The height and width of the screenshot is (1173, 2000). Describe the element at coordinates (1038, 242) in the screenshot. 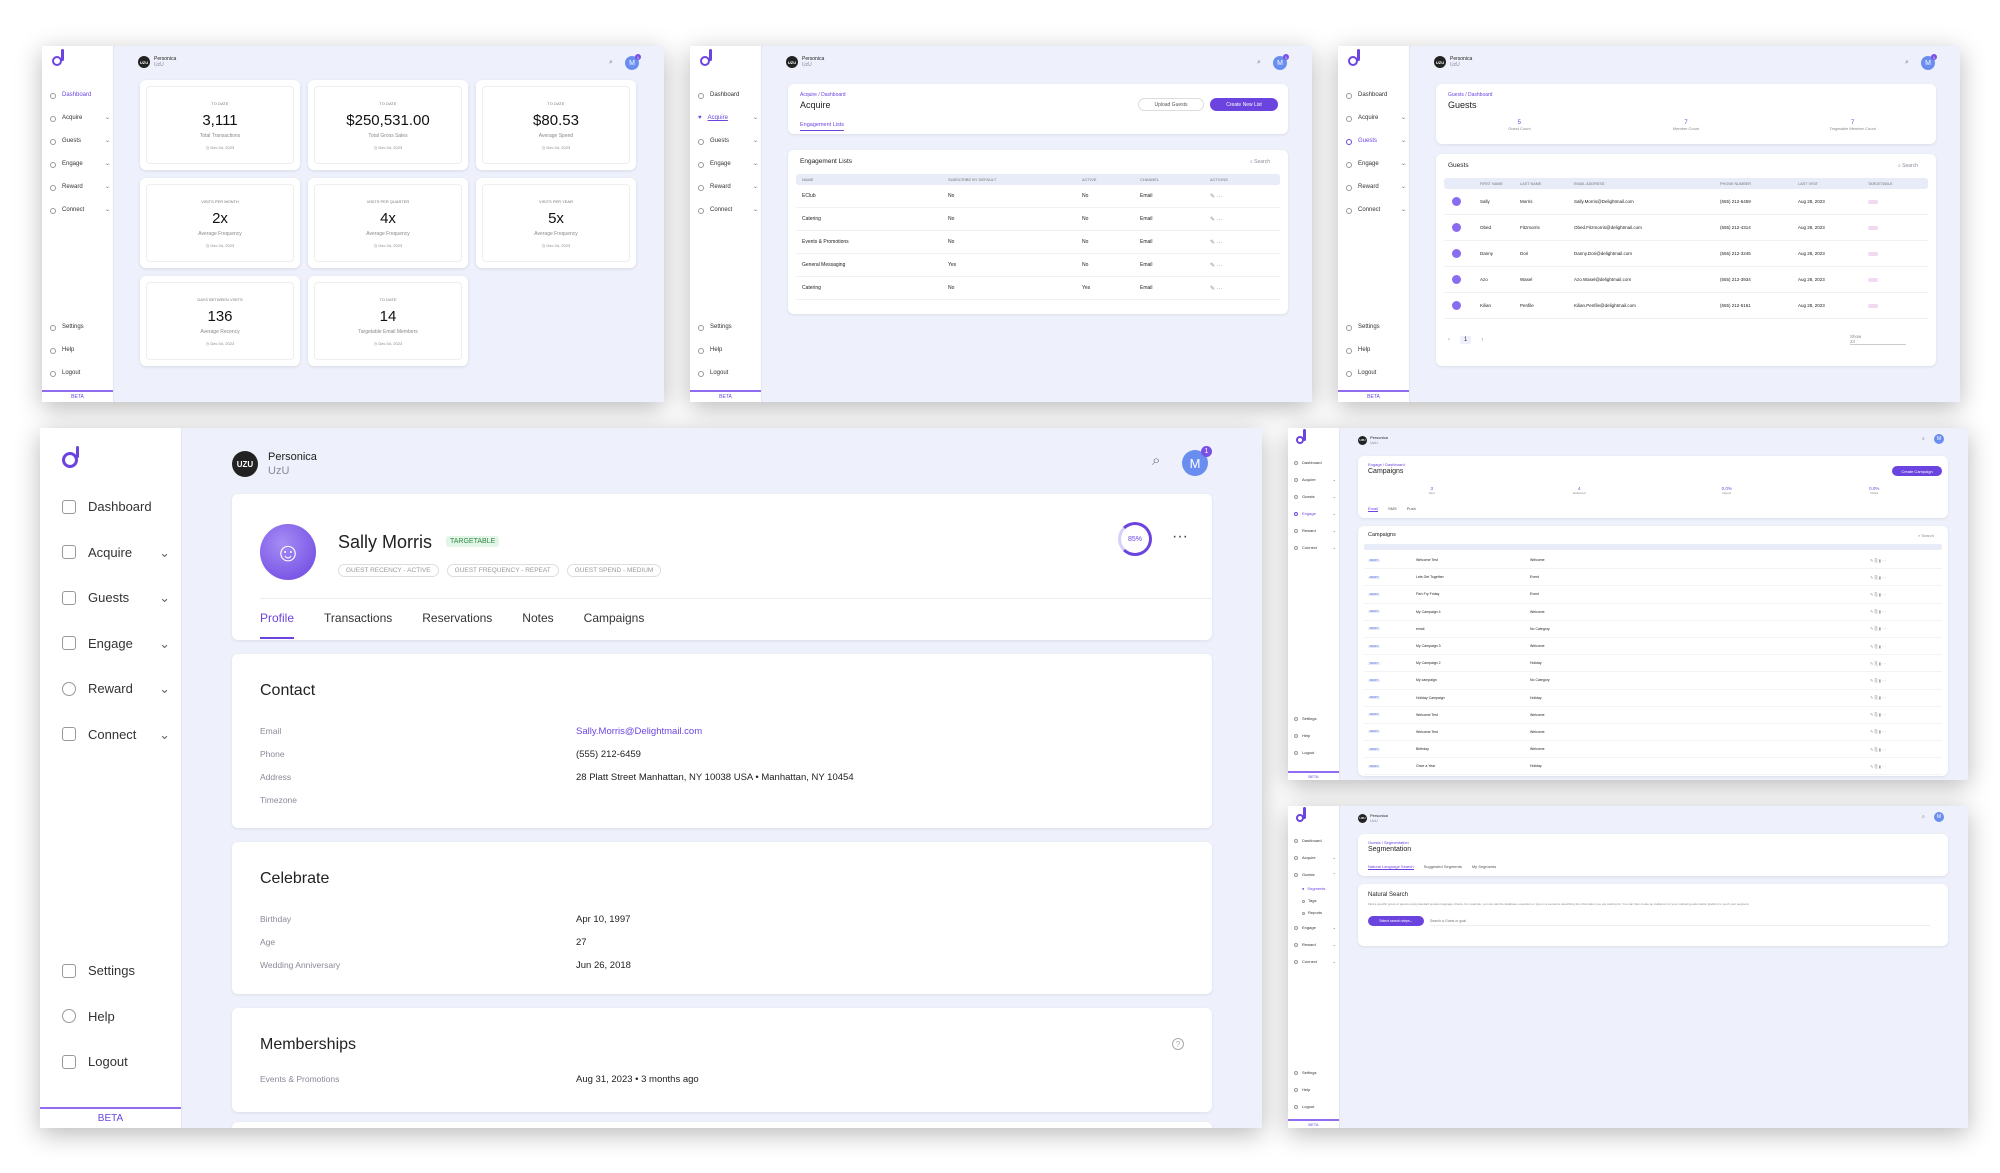

I see `table-row: Events & Promotions No No Email ✎ ···` at that location.